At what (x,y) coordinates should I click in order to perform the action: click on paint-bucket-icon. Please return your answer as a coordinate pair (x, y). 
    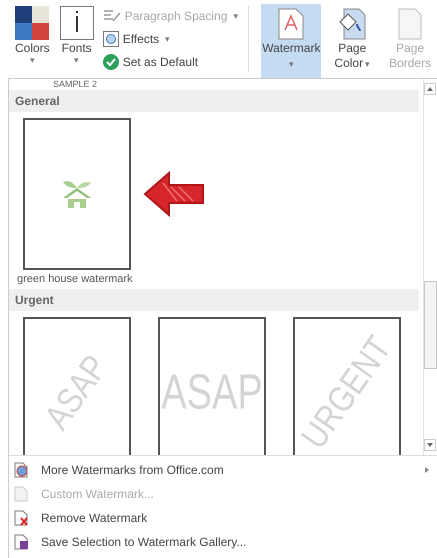
    Looking at the image, I should click on (352, 24).